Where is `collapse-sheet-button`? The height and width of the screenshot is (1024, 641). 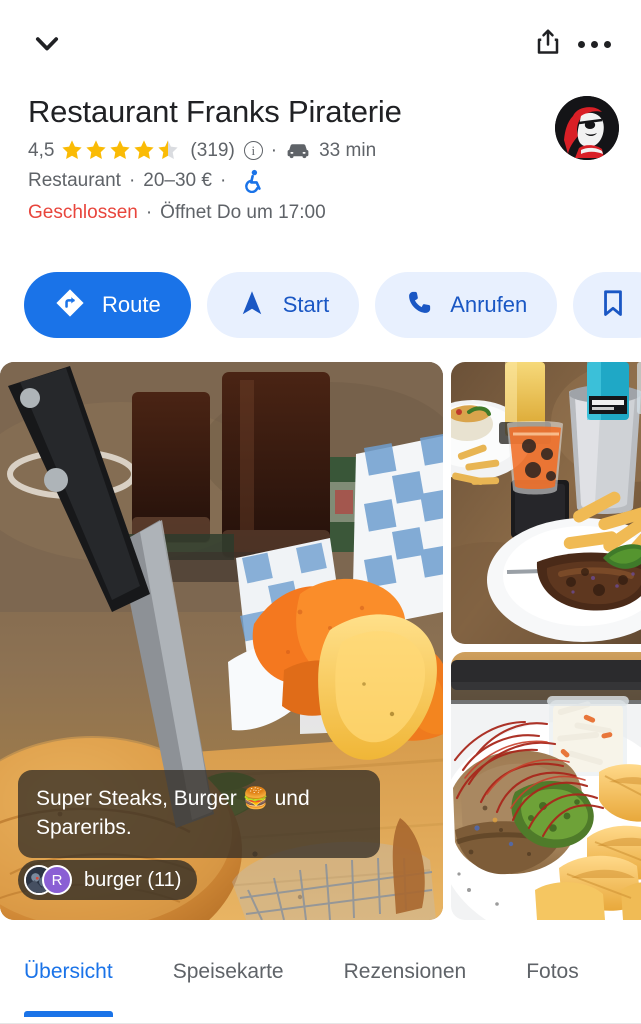
collapse-sheet-button is located at coordinates (47, 44).